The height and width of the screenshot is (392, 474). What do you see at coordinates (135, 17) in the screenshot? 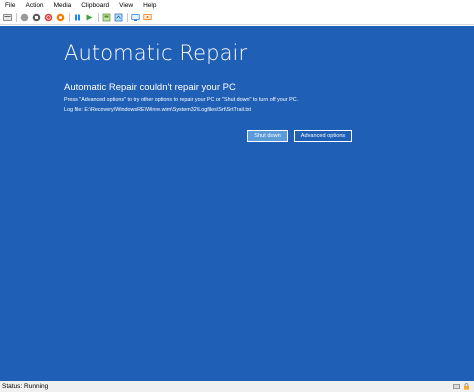
I see `enhanced-session-icon` at bounding box center [135, 17].